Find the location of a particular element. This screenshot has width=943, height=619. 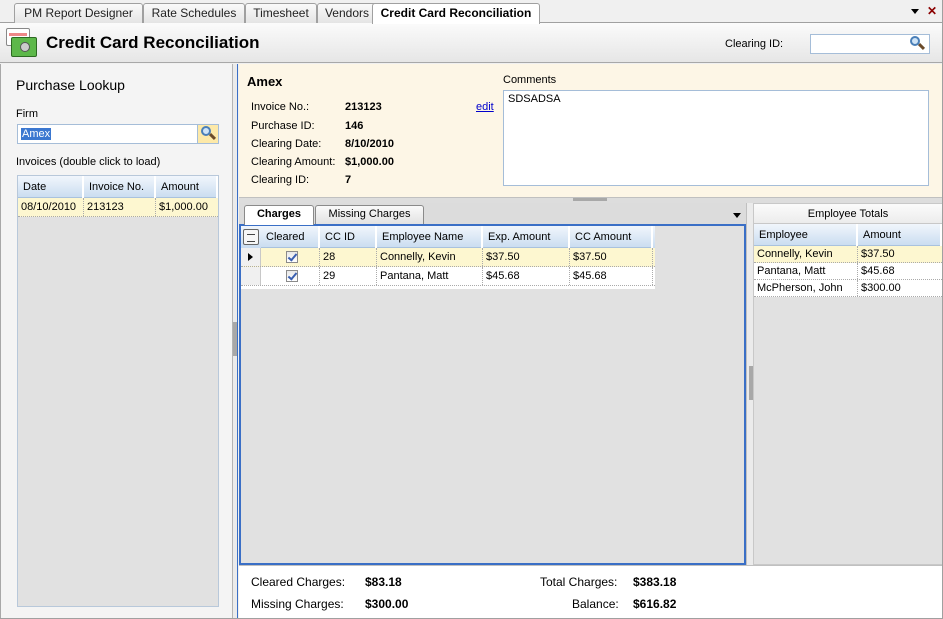

charges-menu-dropdown-icon is located at coordinates (737, 215).